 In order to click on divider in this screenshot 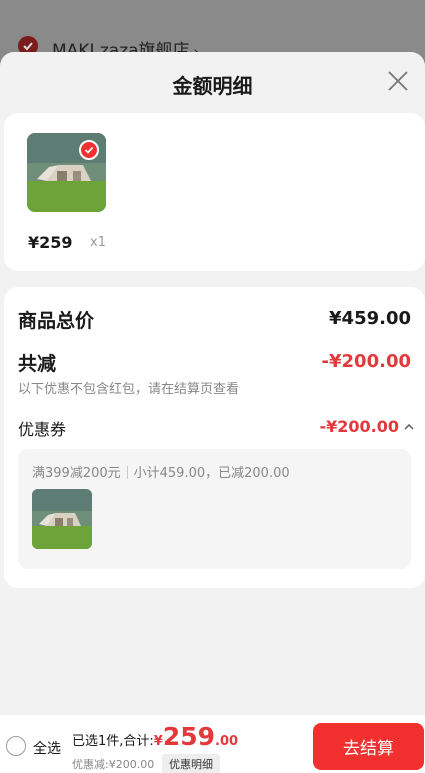, I will do `click(127, 472)`.